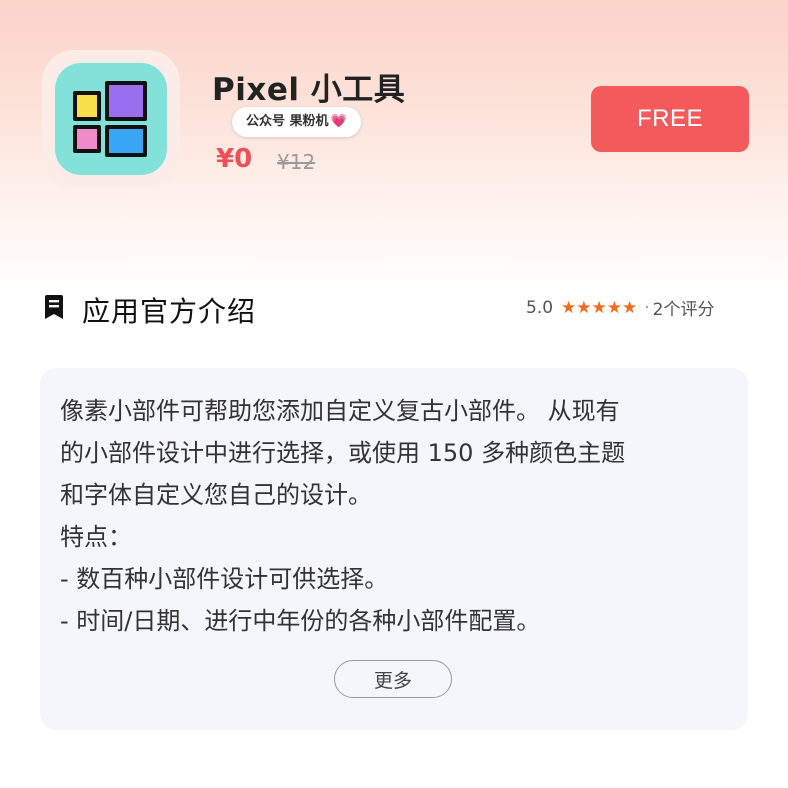 This screenshot has height=788, width=788. What do you see at coordinates (87, 106) in the screenshot?
I see `yellow-pixel-block` at bounding box center [87, 106].